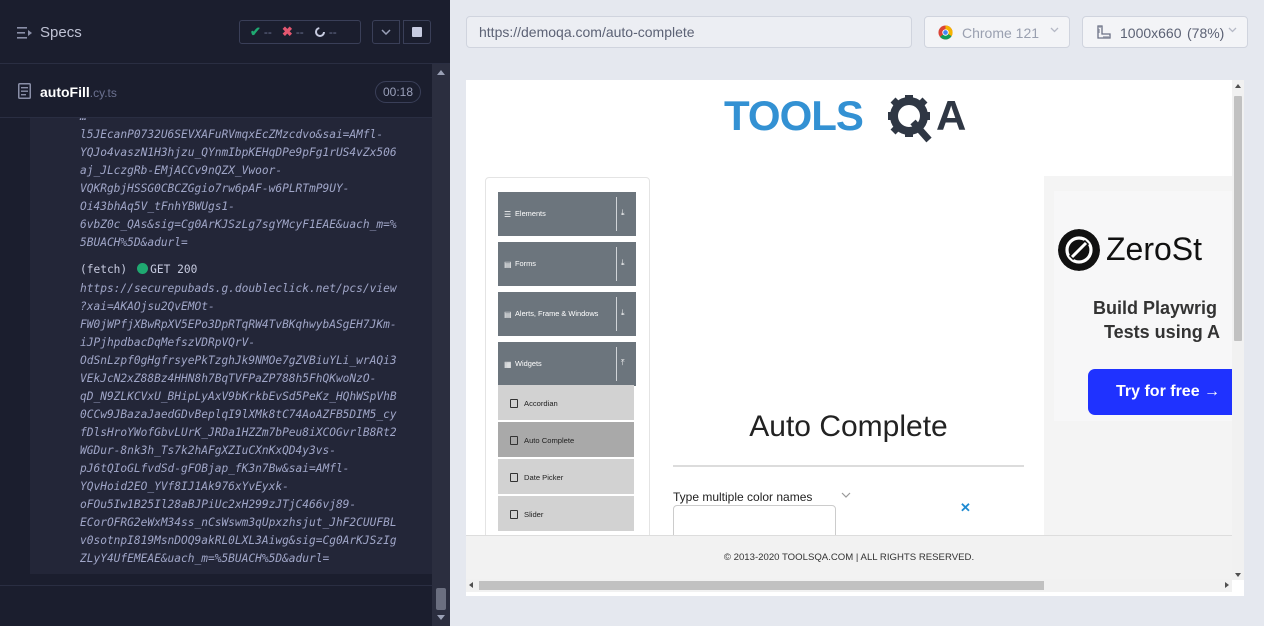 The height and width of the screenshot is (626, 1264). Describe the element at coordinates (168, 342) in the screenshot. I see `log-line: iJPjhpdbacDqMefszVDRpVQrV-` at that location.